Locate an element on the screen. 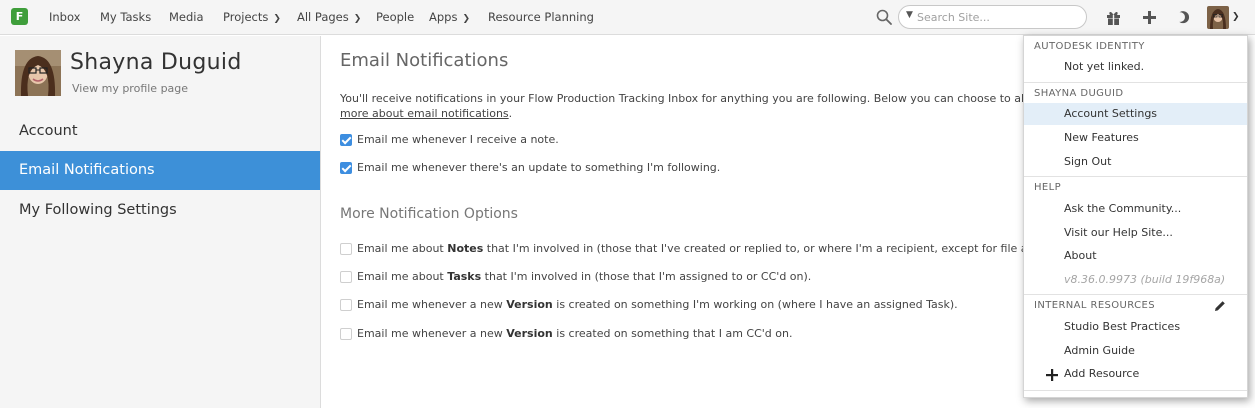 This screenshot has width=1255, height=408. tasks-involved-checkbox is located at coordinates (346, 277).